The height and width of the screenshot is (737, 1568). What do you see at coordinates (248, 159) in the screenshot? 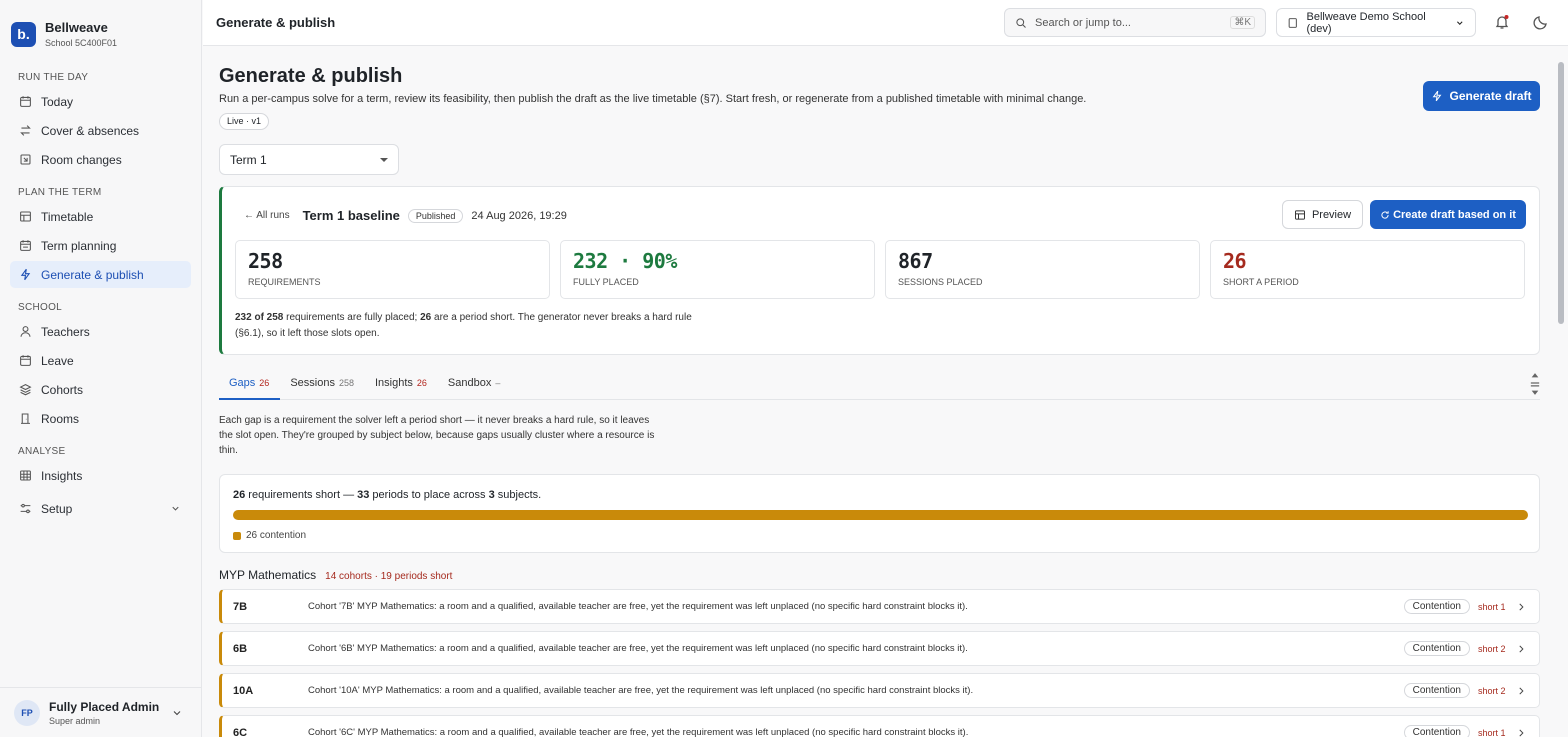
I see `term-select-value: Term 1` at bounding box center [248, 159].